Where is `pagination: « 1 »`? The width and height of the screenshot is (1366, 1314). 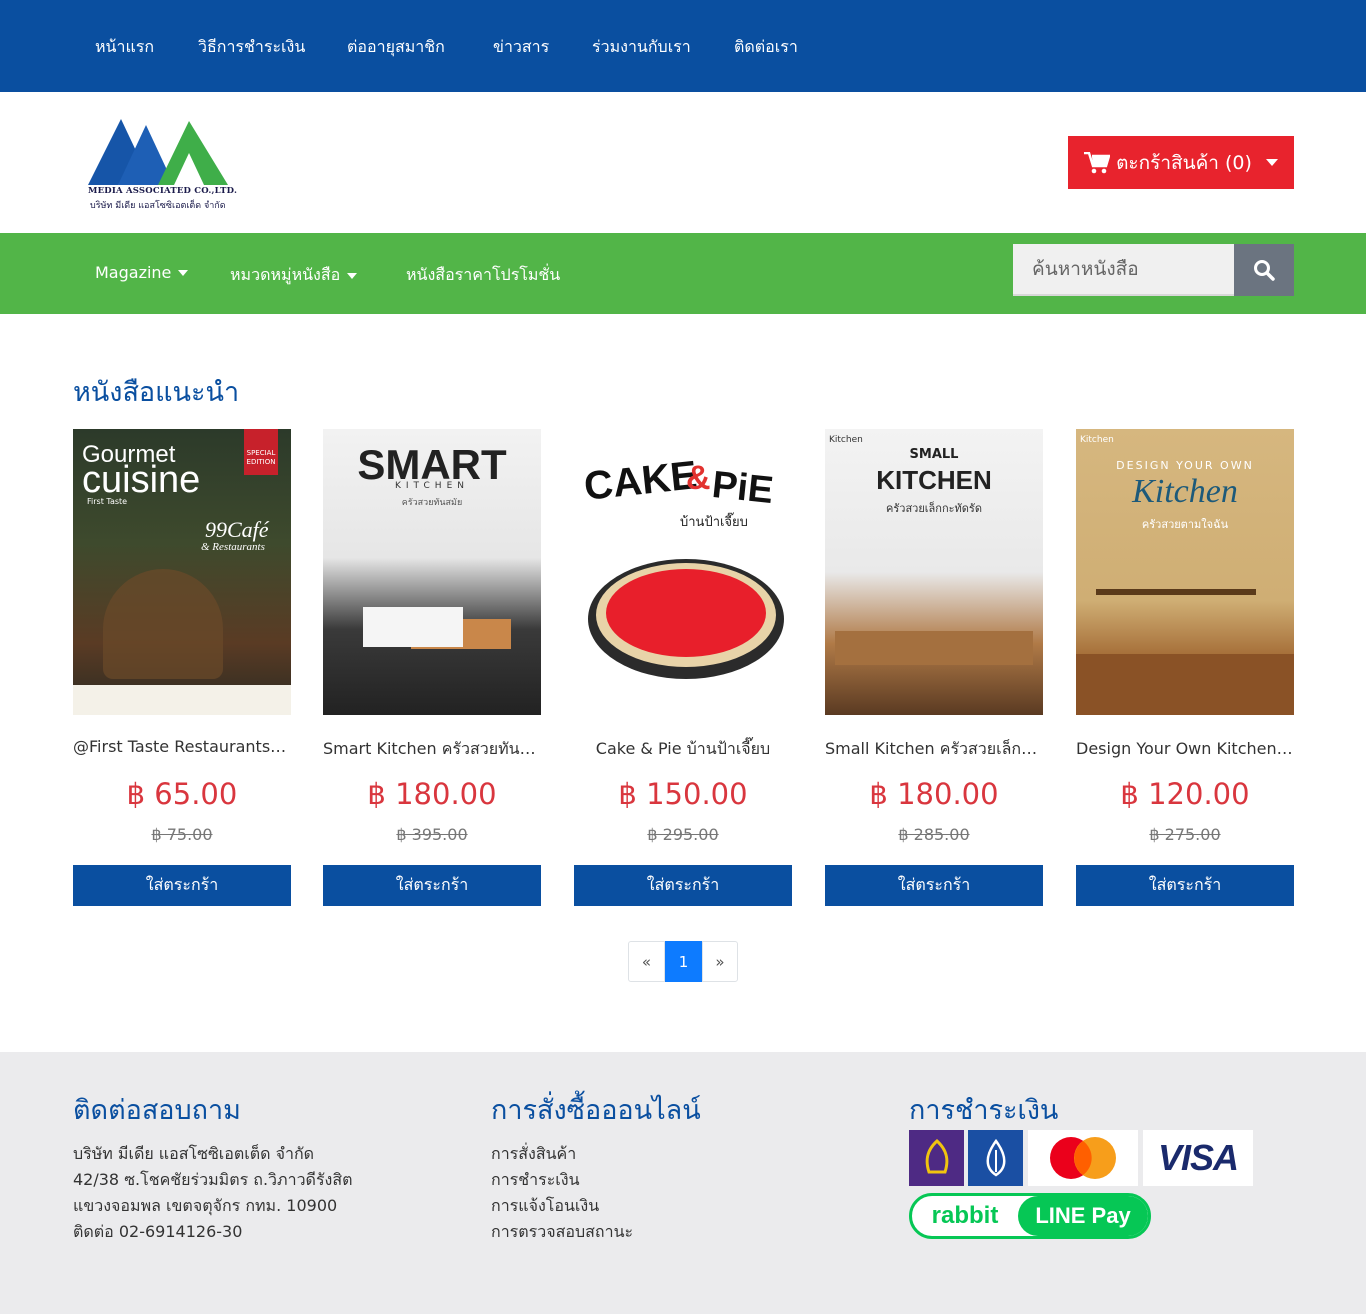
pagination: « 1 » is located at coordinates (683, 961).